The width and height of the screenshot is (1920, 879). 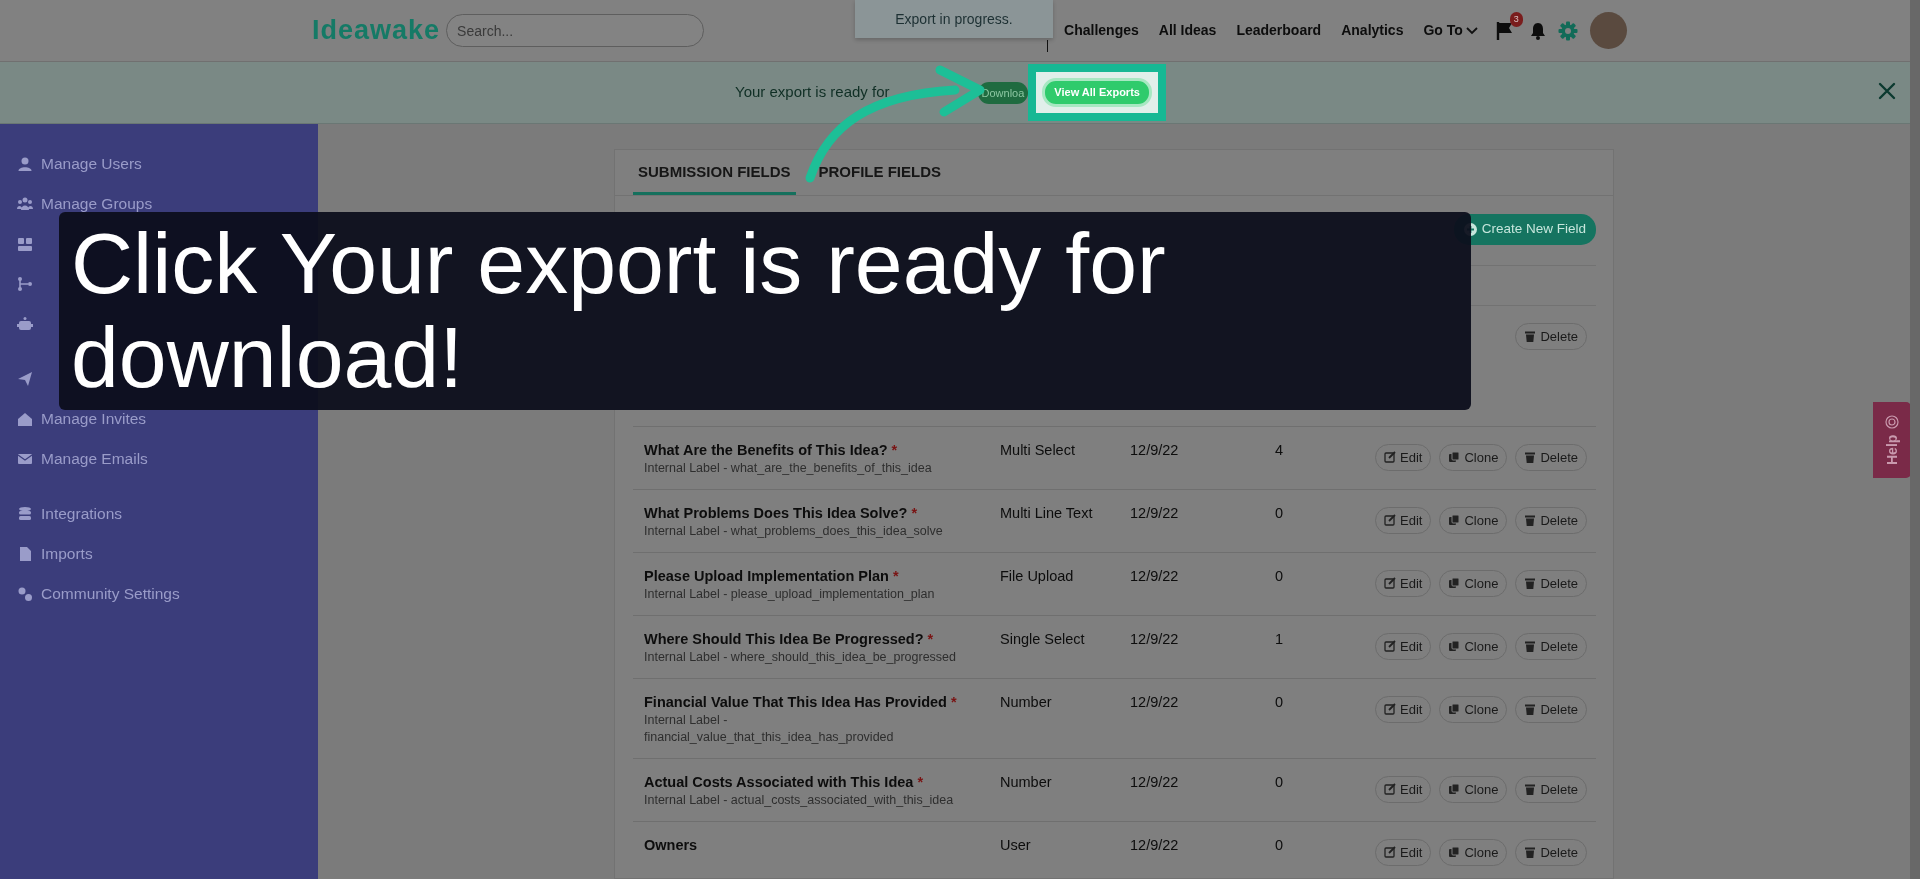 I want to click on field-type: User, so click(x=1015, y=845).